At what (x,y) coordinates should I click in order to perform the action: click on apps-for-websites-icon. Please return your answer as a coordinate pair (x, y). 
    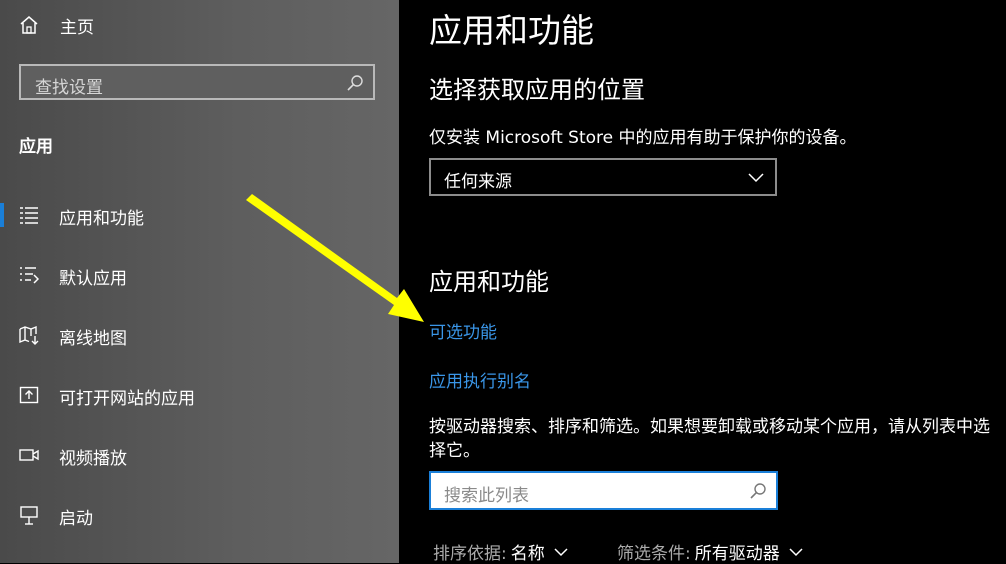
    Looking at the image, I should click on (29, 395).